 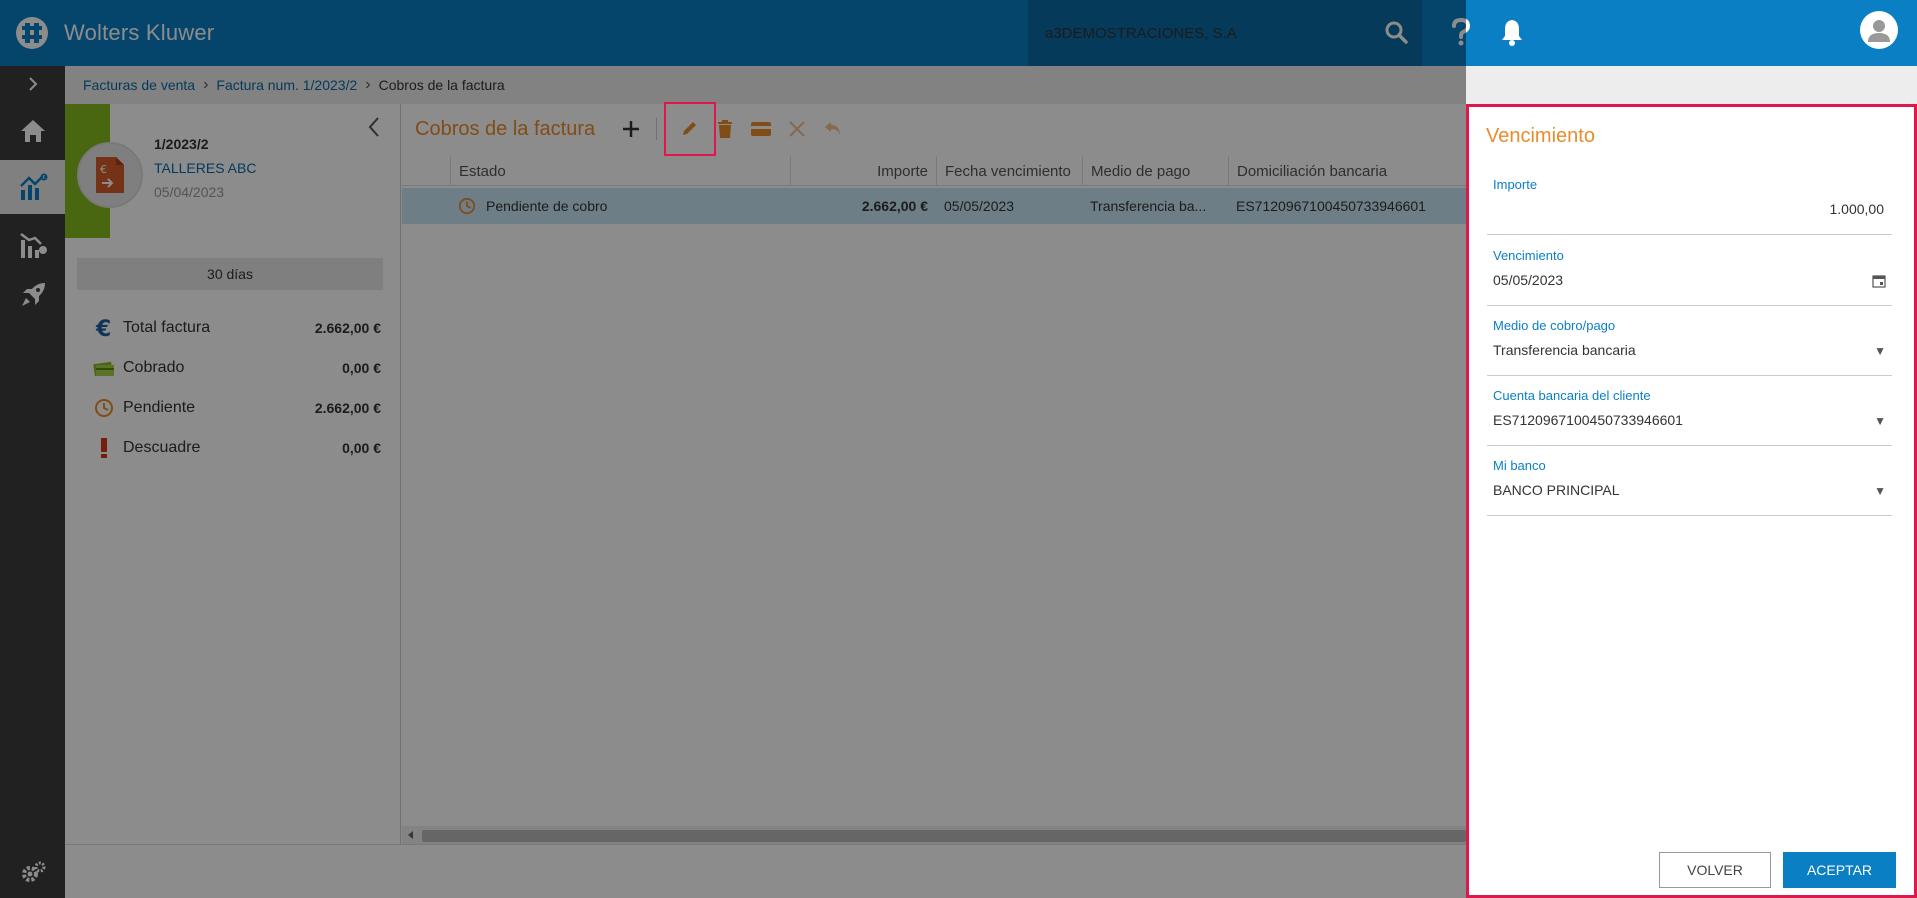 I want to click on mi-banco-label: Mi banco, so click(x=1519, y=465).